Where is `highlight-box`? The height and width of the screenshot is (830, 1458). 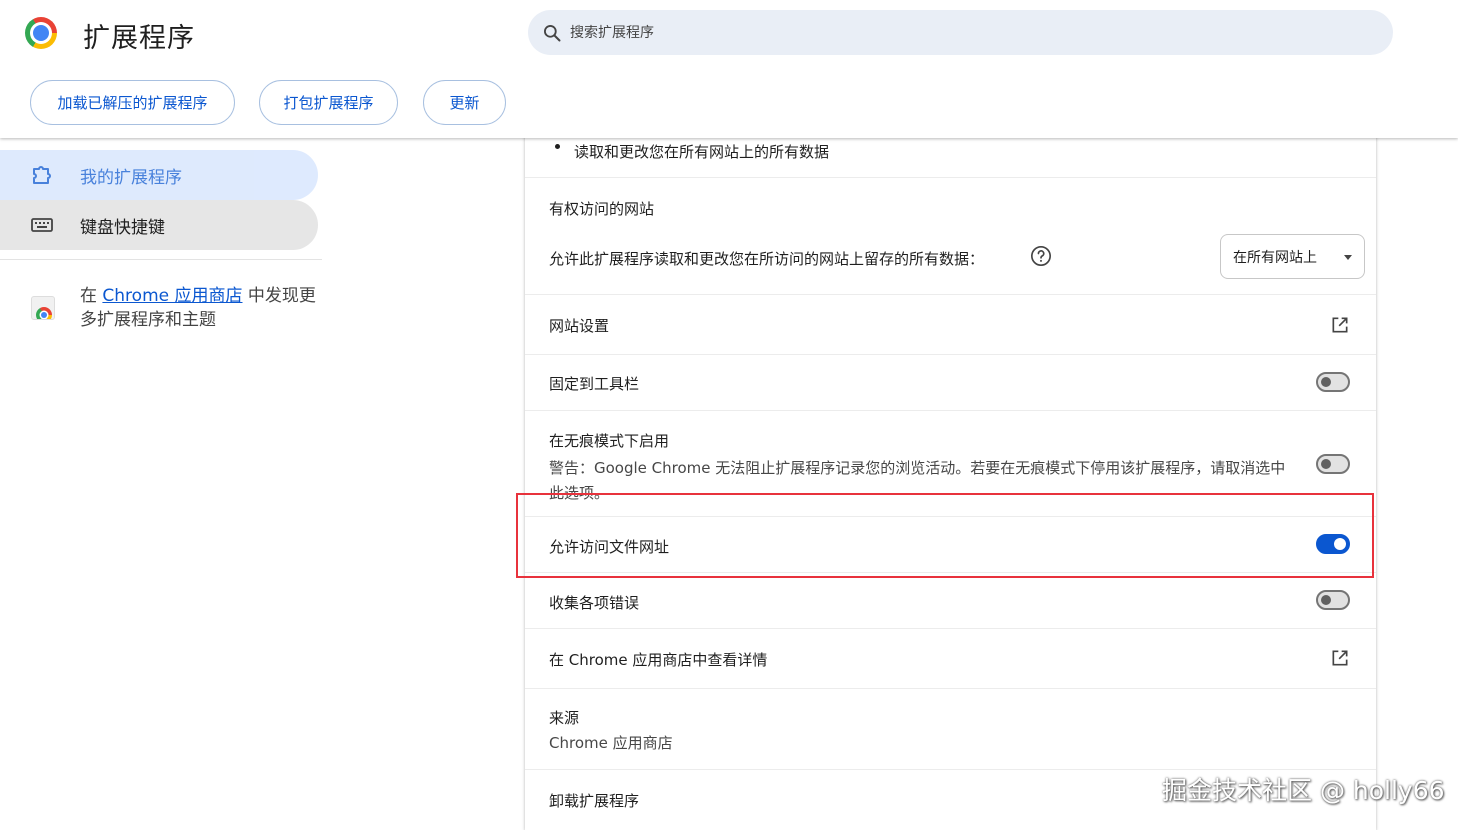
highlight-box is located at coordinates (945, 535).